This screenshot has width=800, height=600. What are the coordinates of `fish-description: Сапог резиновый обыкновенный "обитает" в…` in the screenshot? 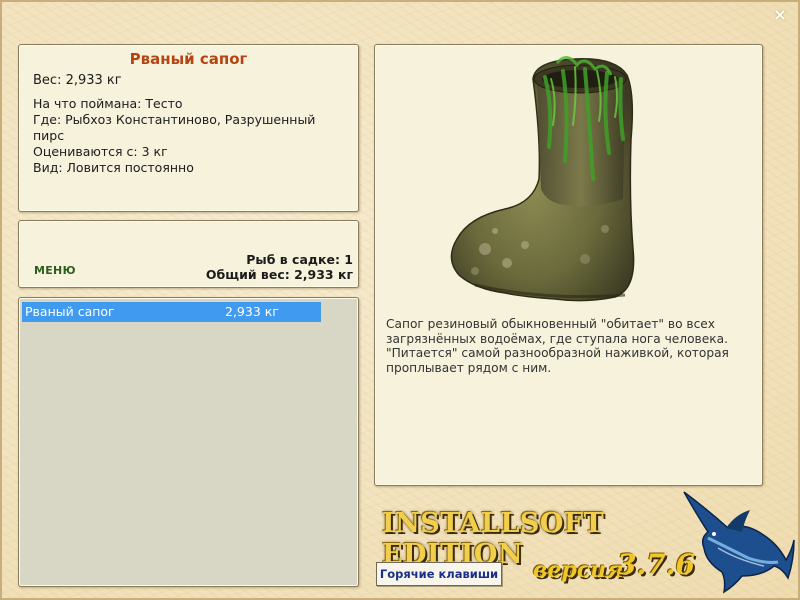 It's located at (557, 346).